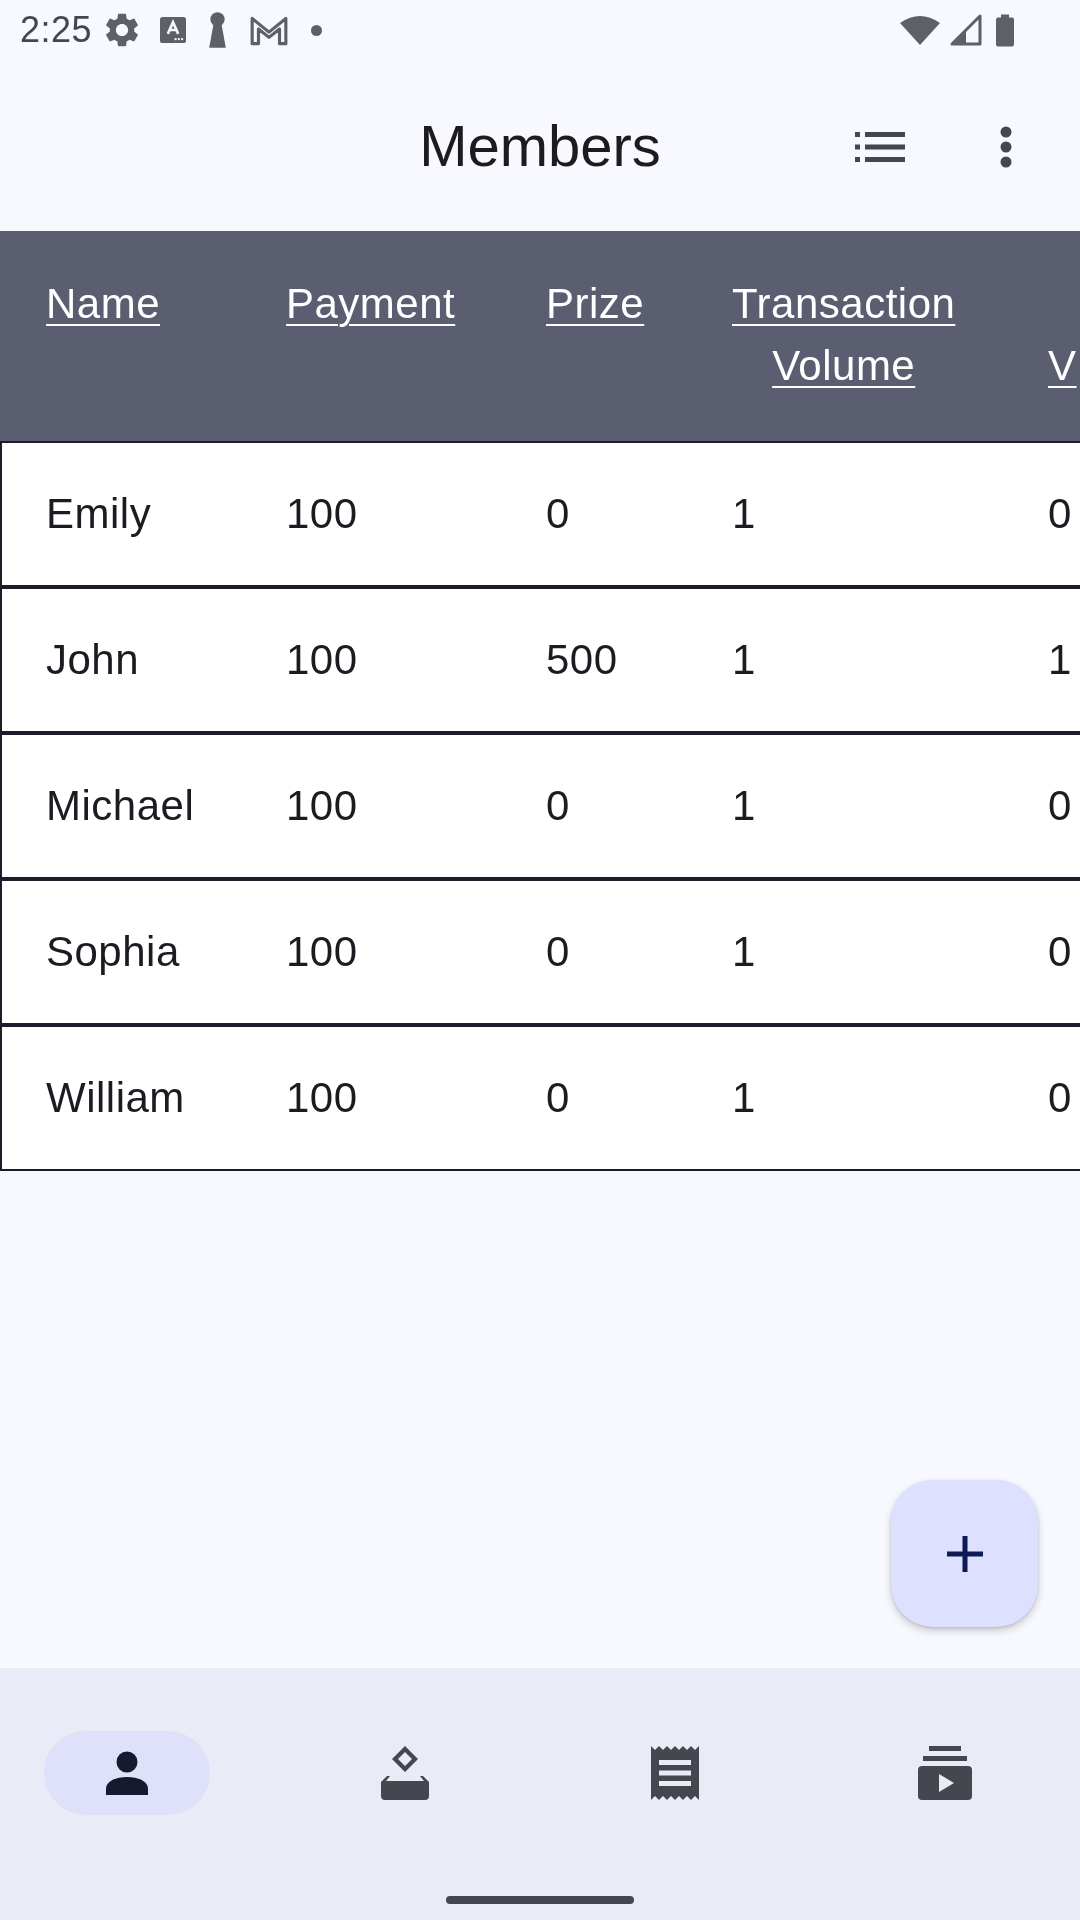 Image resolution: width=1080 pixels, height=1920 pixels. What do you see at coordinates (582, 660) in the screenshot?
I see `table-cell: 500` at bounding box center [582, 660].